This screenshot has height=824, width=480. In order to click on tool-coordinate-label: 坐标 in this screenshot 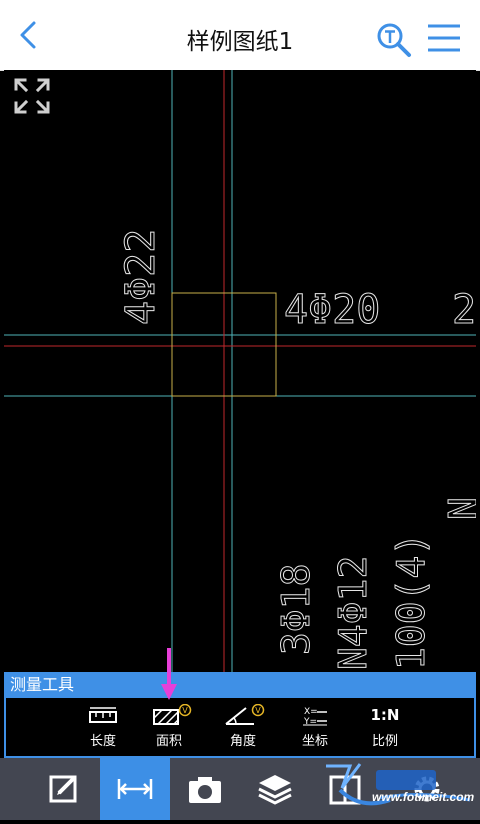, I will do `click(314, 741)`.